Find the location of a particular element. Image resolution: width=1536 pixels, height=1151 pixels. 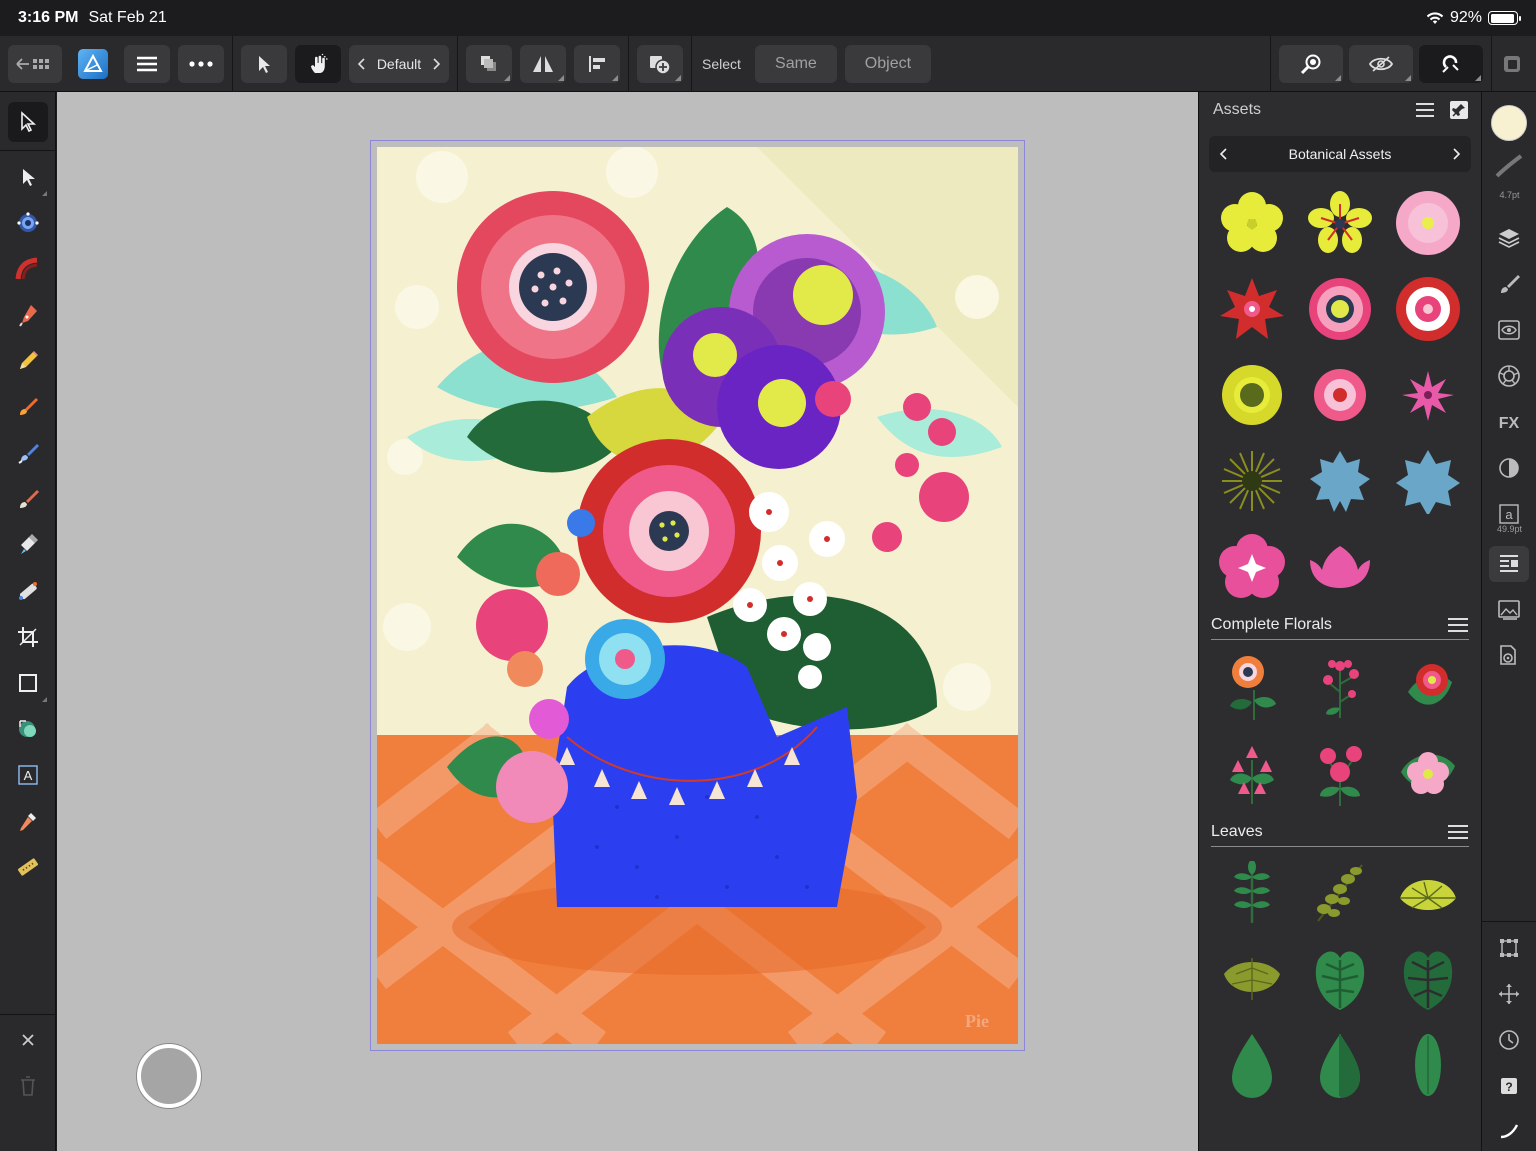

transform-button is located at coordinates (1509, 948).